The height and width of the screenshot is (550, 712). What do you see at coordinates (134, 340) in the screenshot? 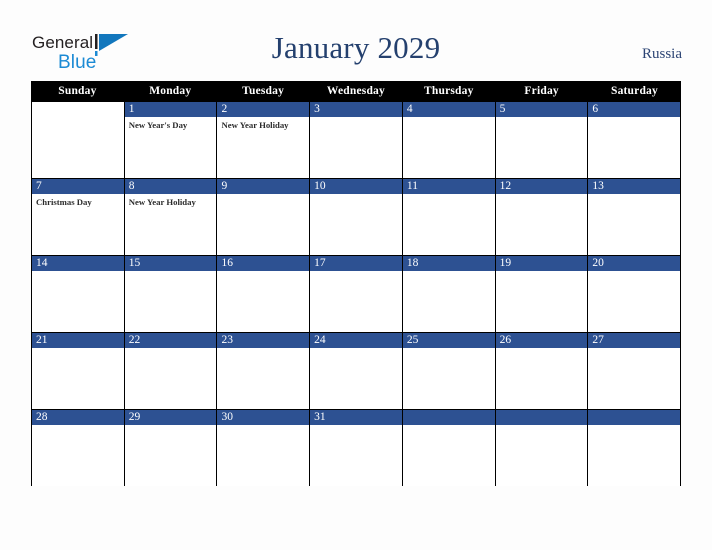
I see `day-number: 22` at bounding box center [134, 340].